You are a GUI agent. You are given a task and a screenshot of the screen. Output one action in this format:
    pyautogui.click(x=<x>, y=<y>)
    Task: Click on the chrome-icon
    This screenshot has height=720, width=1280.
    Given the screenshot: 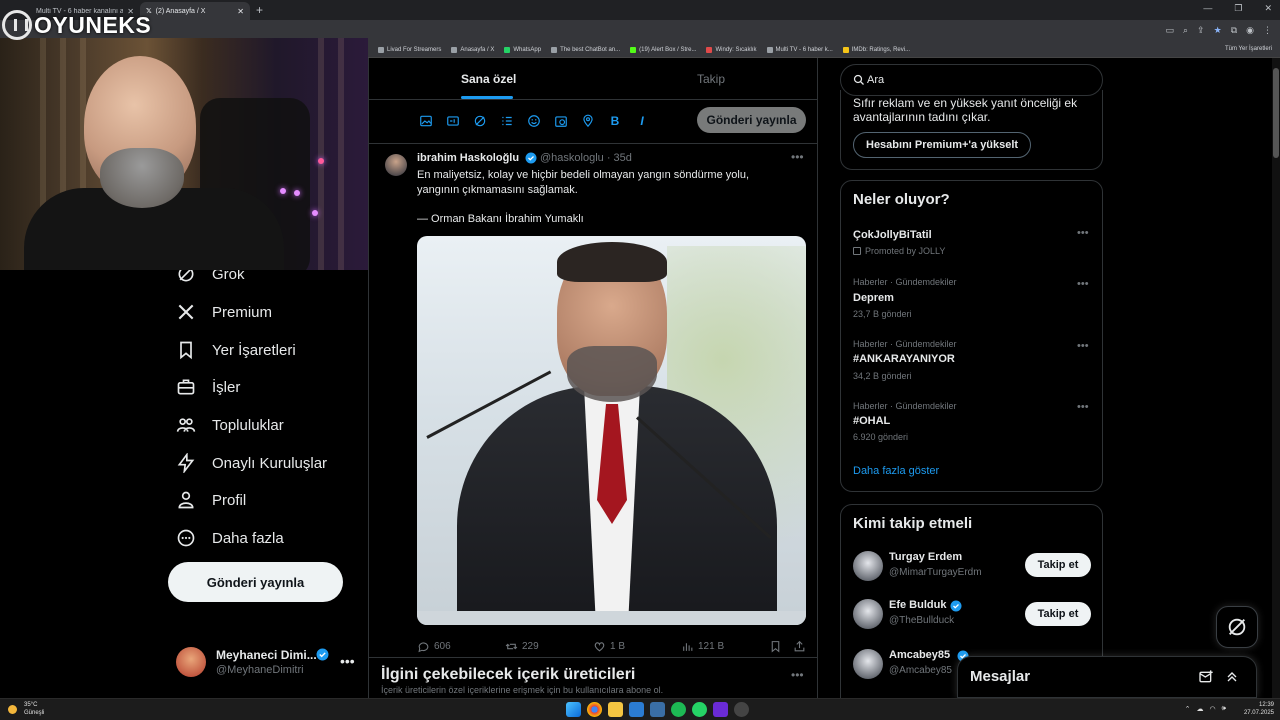 What is the action you would take?
    pyautogui.click(x=594, y=709)
    